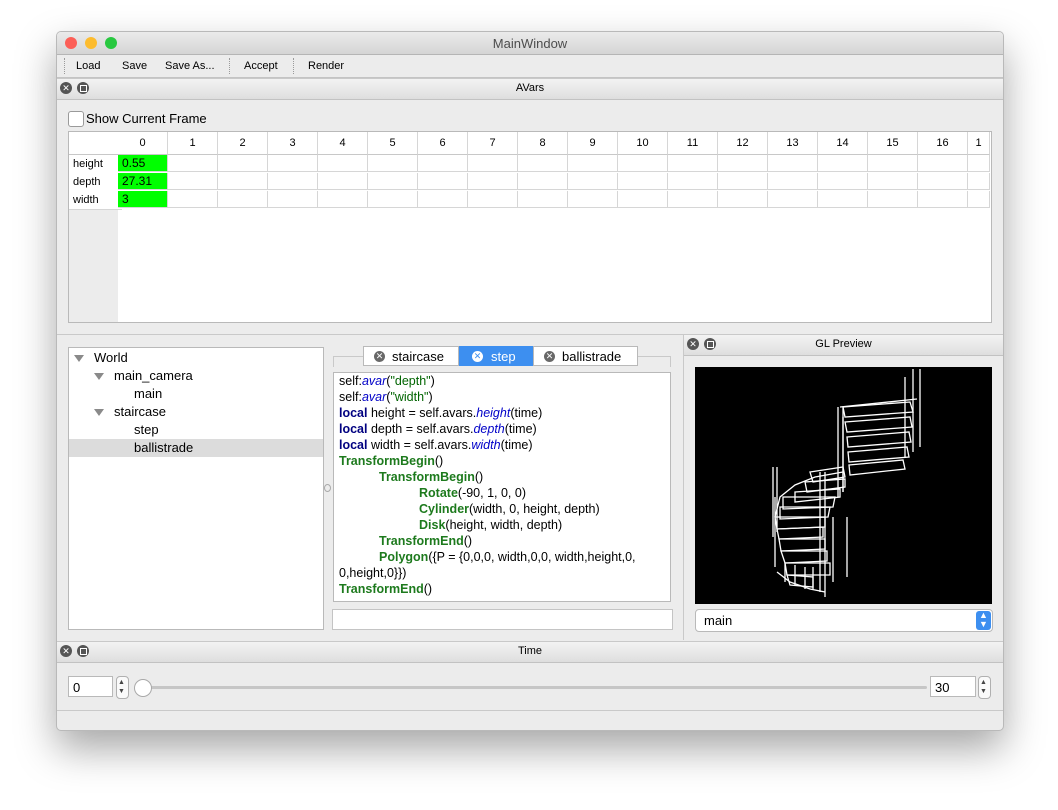 Image resolution: width=1058 pixels, height=810 pixels. I want to click on column-header: 2, so click(243, 143).